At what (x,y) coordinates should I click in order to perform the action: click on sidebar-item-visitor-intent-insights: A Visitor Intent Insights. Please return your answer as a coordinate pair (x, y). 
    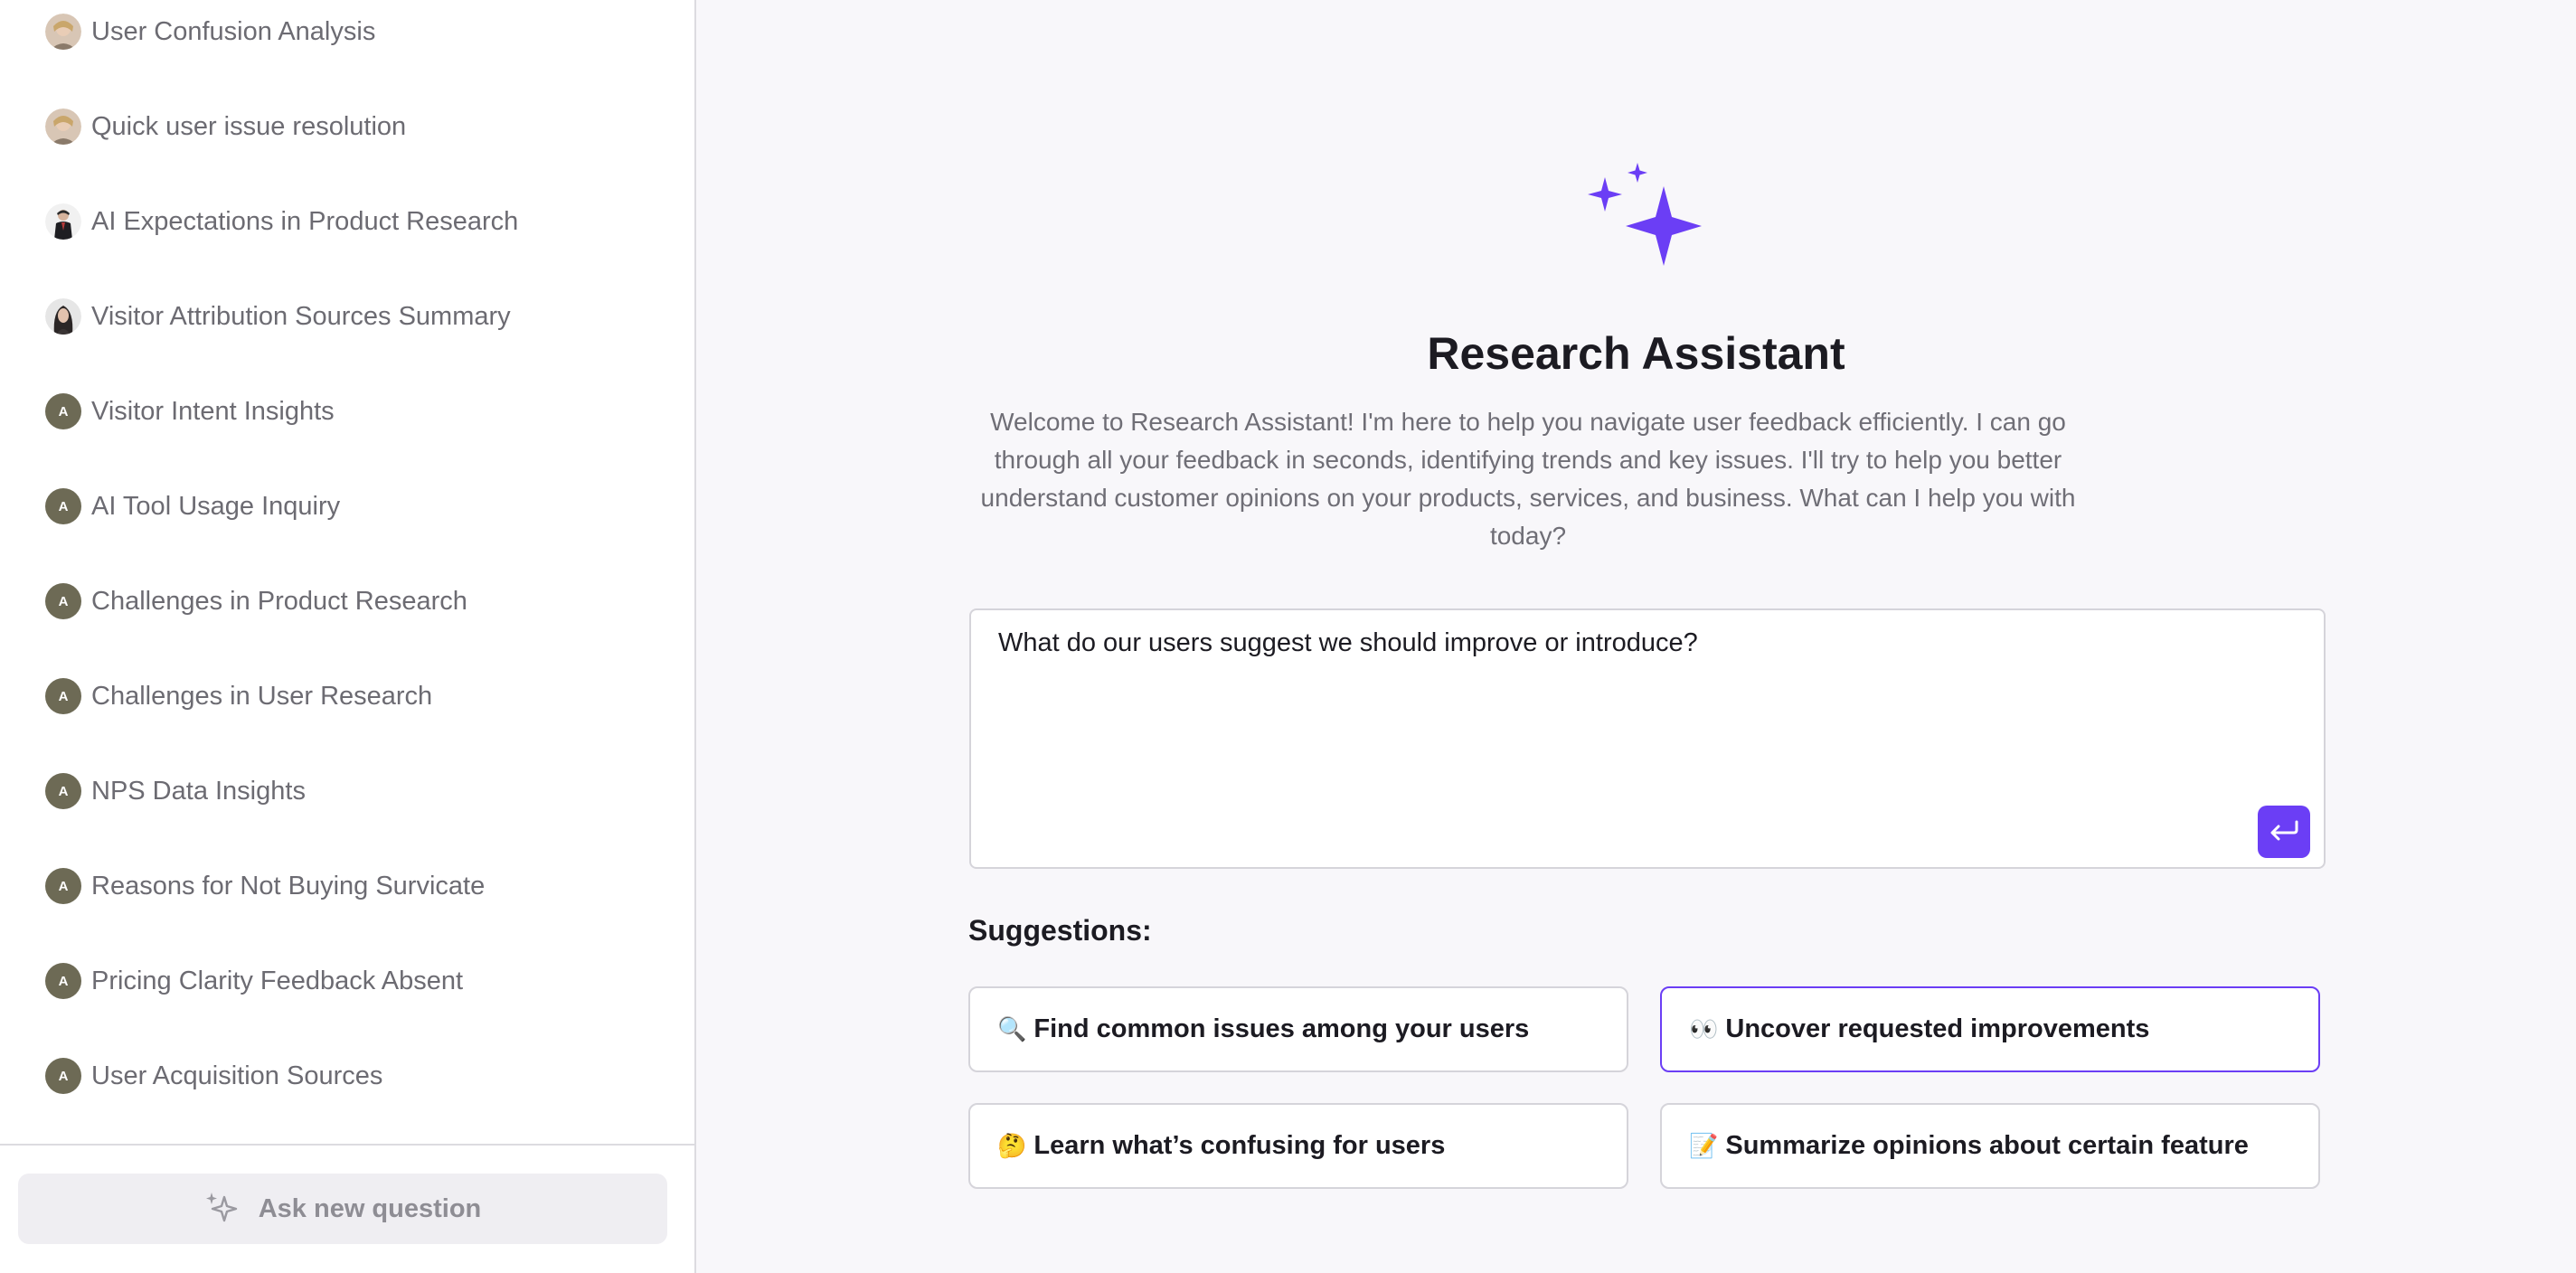
    Looking at the image, I should click on (190, 411).